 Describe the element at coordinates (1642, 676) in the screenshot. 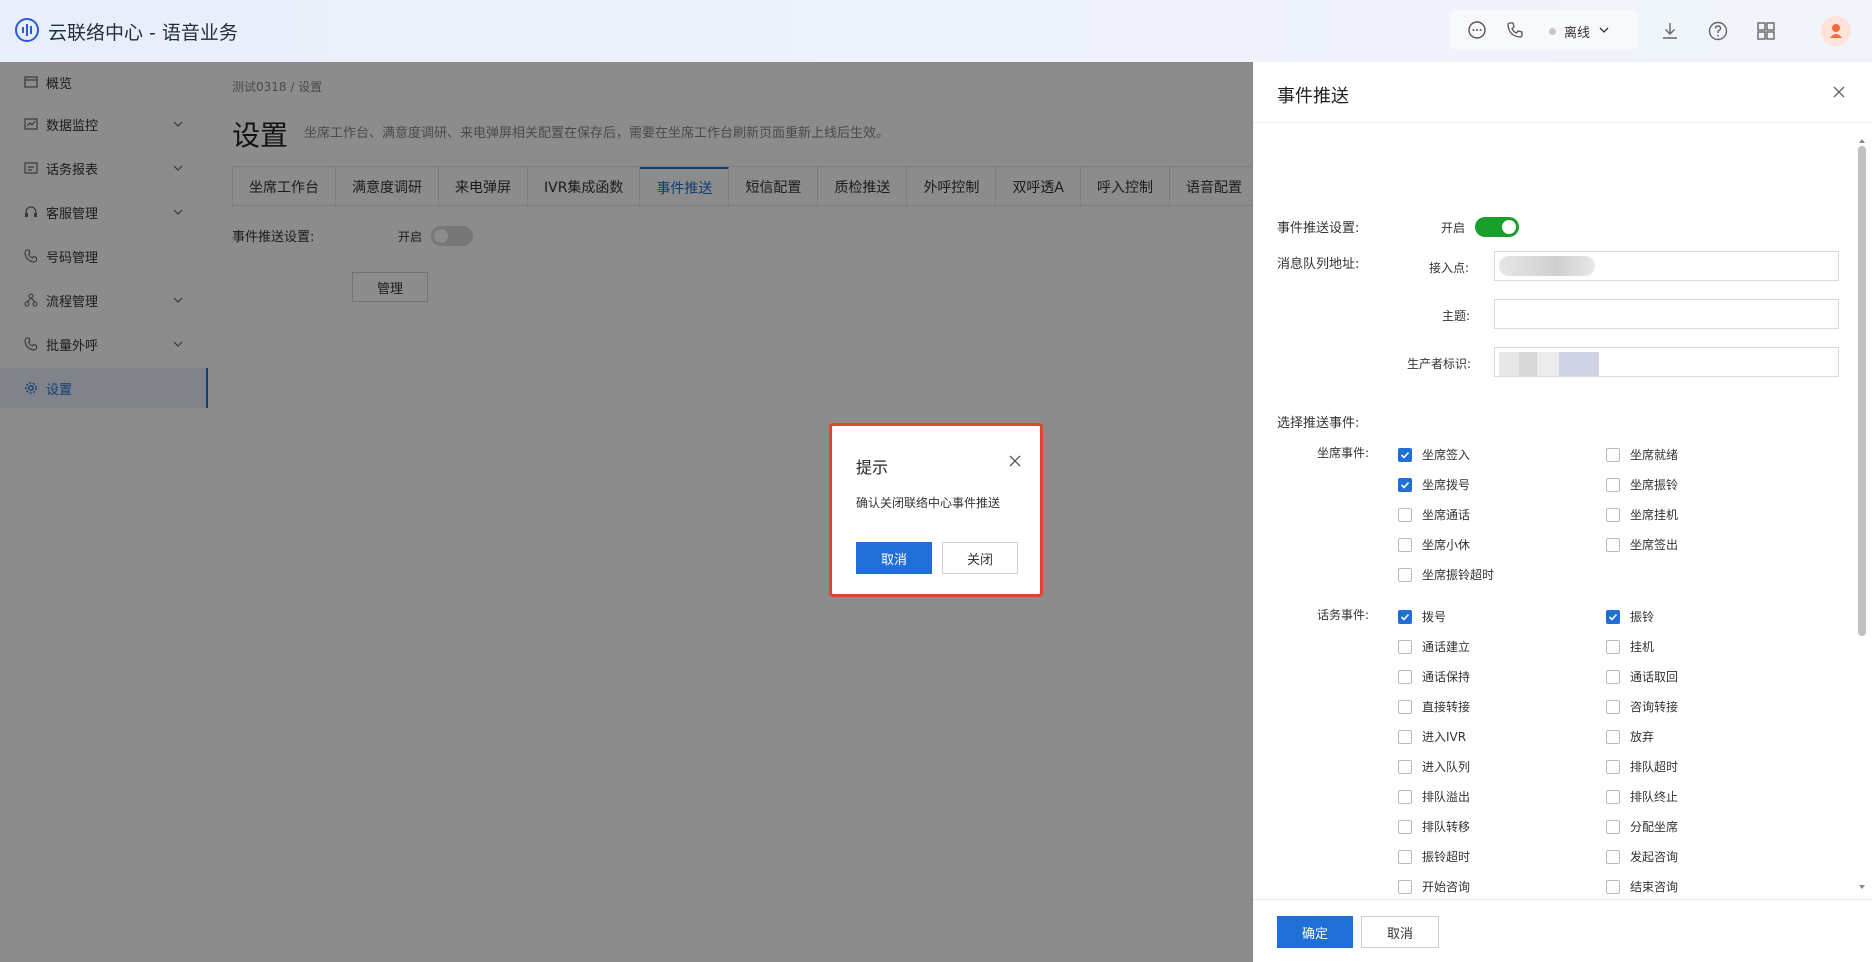

I see `event-checkbox-item: 通话取回` at that location.